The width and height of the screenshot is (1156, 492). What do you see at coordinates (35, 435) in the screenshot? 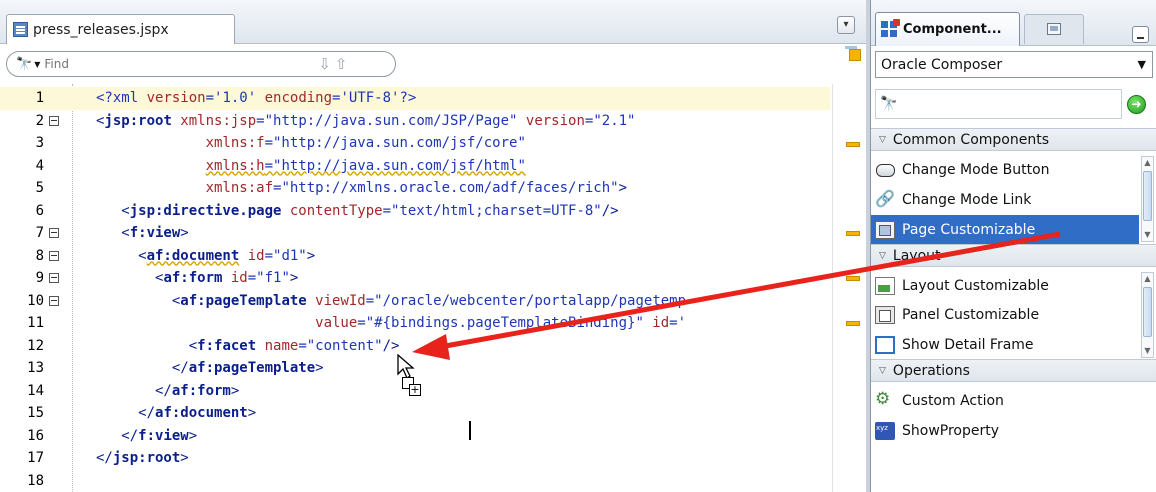
I see `line-number: 16` at bounding box center [35, 435].